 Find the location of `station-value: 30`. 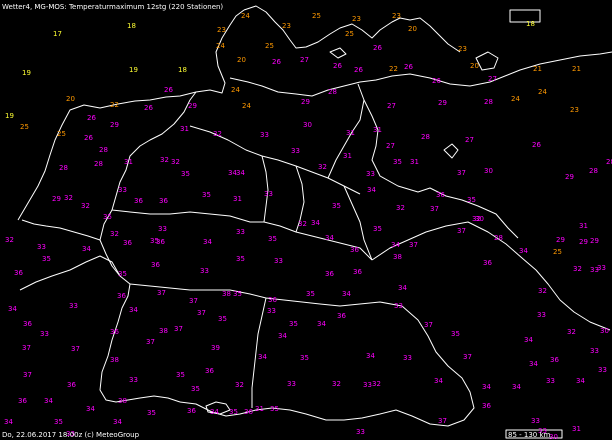

station-value: 30 is located at coordinates (488, 171).